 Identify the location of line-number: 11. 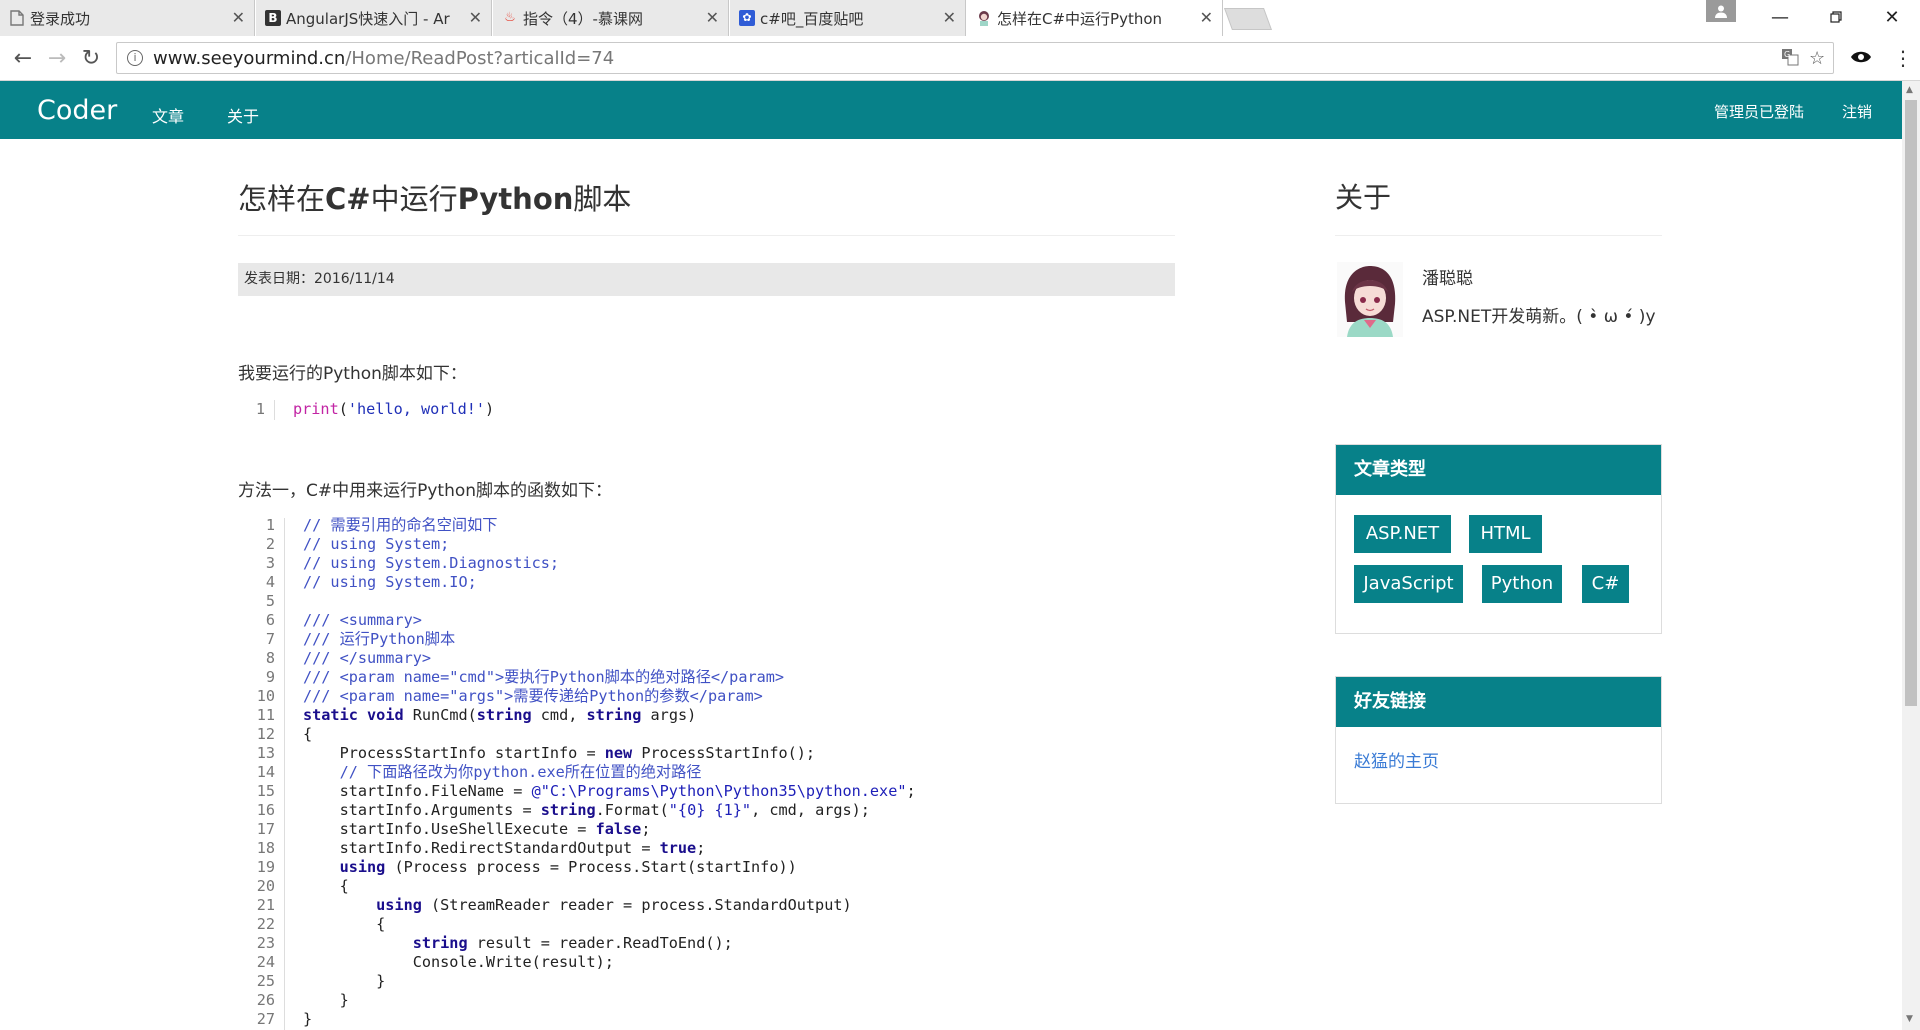
(265, 715).